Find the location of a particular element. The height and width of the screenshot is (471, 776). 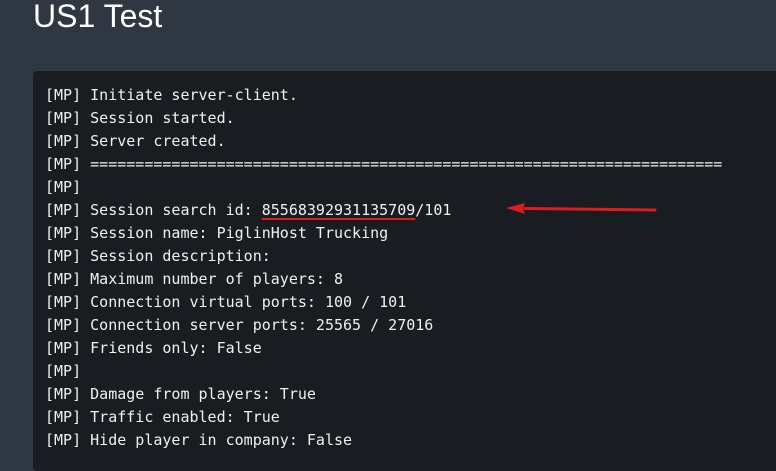

console-line: [MP] Hide player in company: False is located at coordinates (199, 440).